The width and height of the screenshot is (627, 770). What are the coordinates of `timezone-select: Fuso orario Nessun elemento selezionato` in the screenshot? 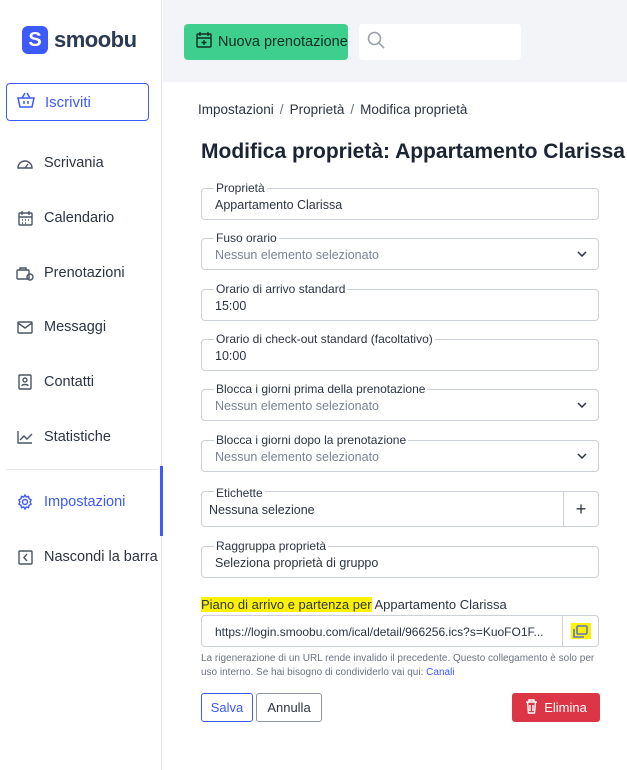 It's located at (400, 250).